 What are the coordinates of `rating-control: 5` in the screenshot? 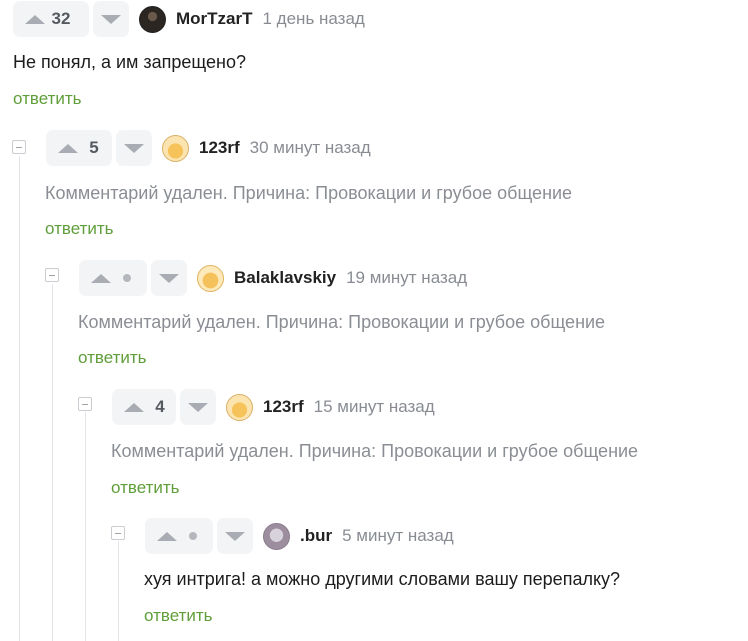 It's located at (79, 148).